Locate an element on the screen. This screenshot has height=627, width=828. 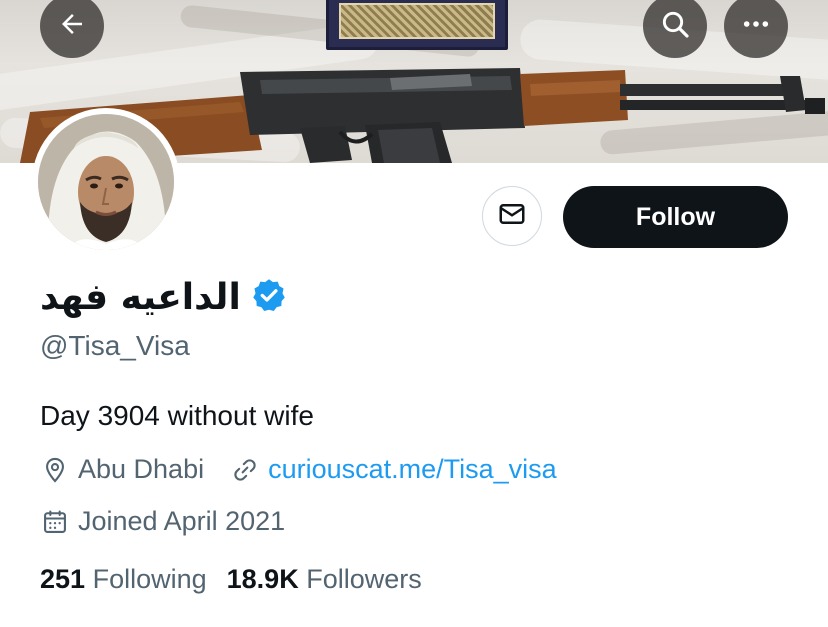
profile-avatar is located at coordinates (106, 182).